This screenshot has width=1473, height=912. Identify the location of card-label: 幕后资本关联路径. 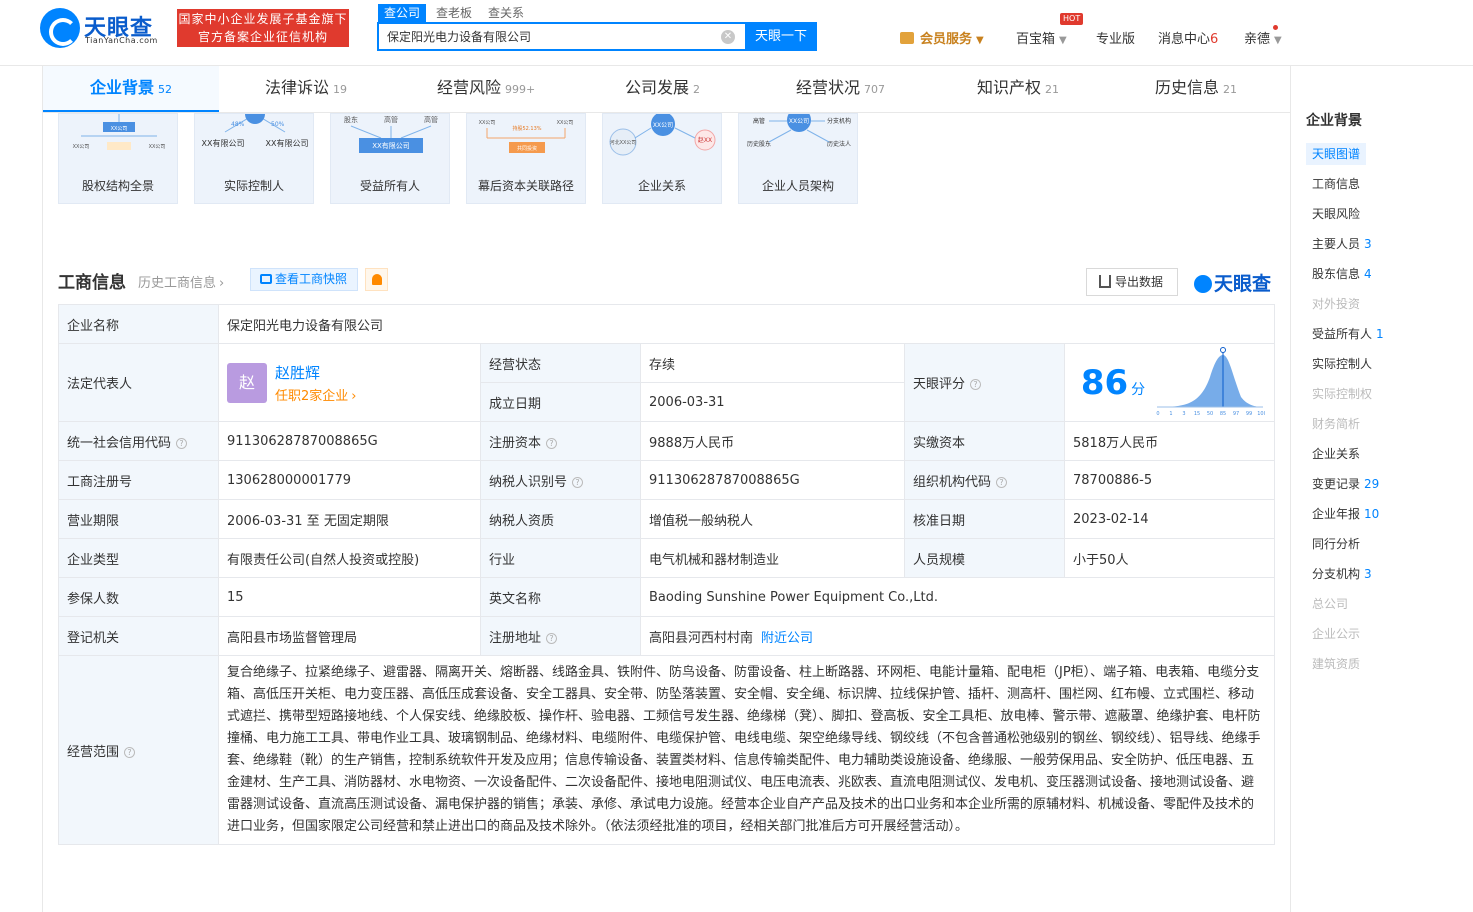
(525, 186).